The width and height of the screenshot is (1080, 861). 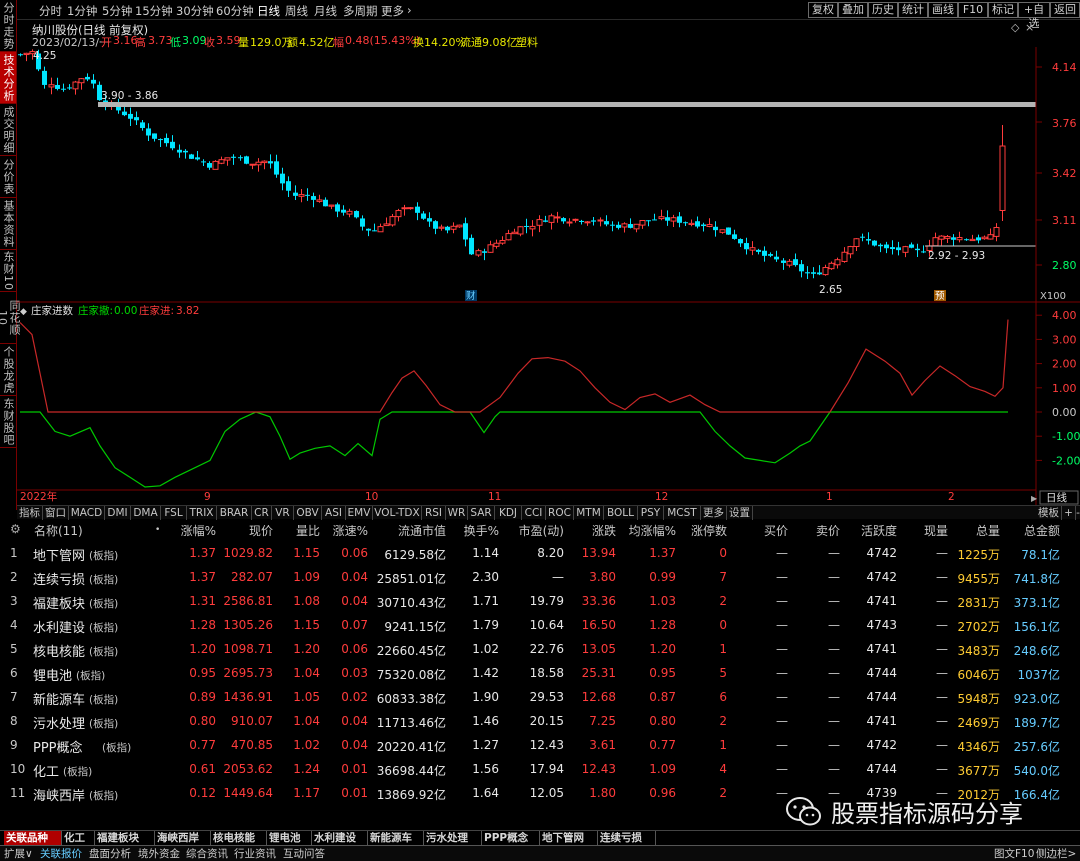 What do you see at coordinates (534, 513) in the screenshot?
I see `tab-cci: CCI` at bounding box center [534, 513].